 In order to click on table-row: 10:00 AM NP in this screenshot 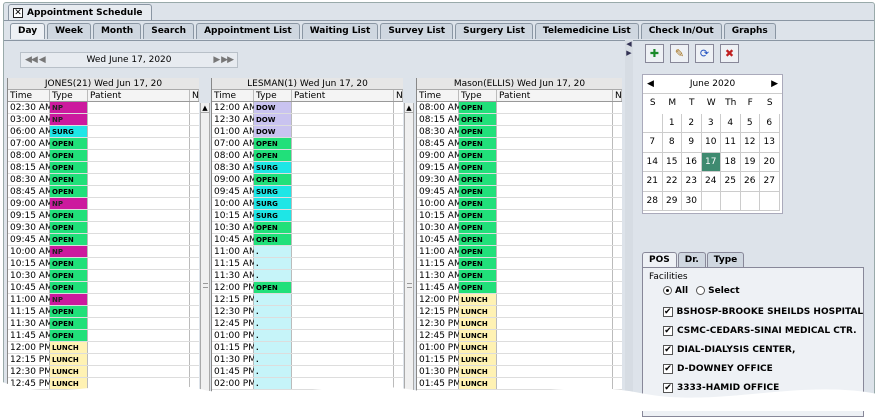, I will do `click(103, 252)`.